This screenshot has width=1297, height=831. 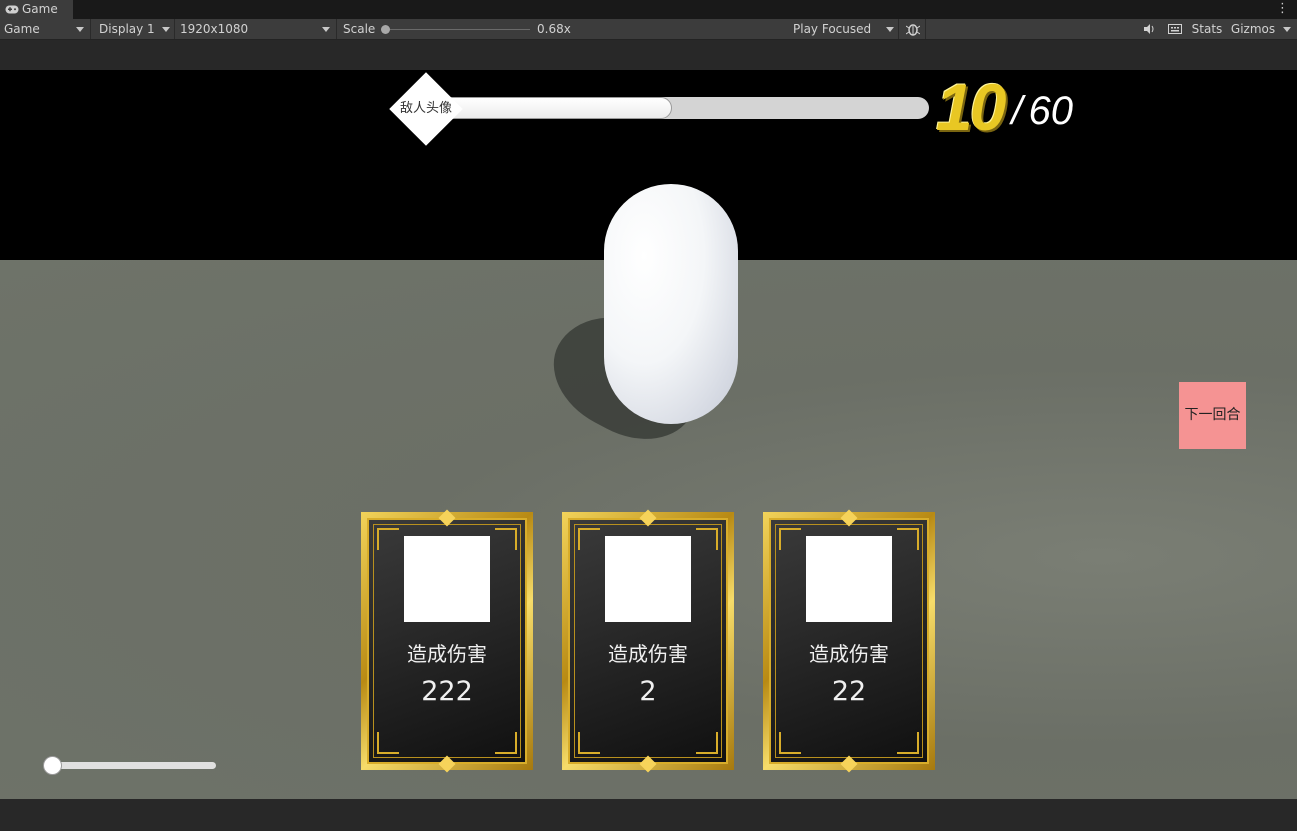 I want to click on enemy-avatar-label: 敌人头像, so click(x=425, y=108).